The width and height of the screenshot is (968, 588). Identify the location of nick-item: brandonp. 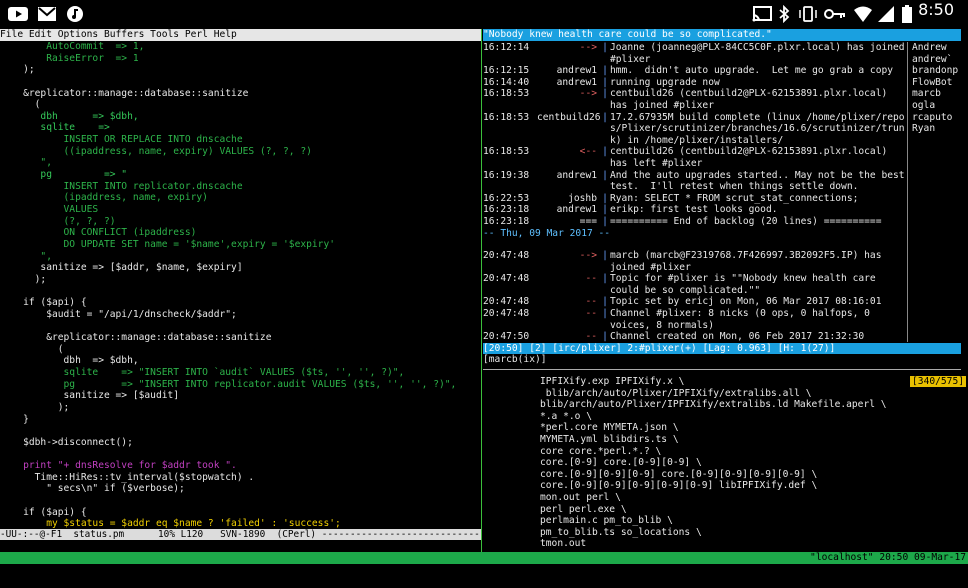
(939, 71).